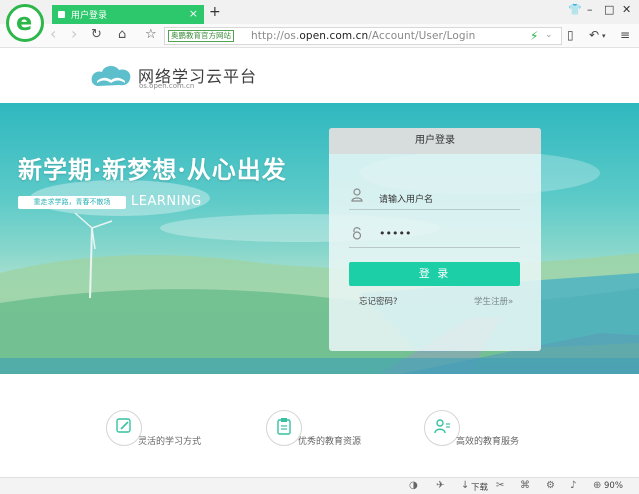 This screenshot has height=494, width=639. I want to click on banner-sub-pill: 重走求学路，青春不散场, so click(72, 202).